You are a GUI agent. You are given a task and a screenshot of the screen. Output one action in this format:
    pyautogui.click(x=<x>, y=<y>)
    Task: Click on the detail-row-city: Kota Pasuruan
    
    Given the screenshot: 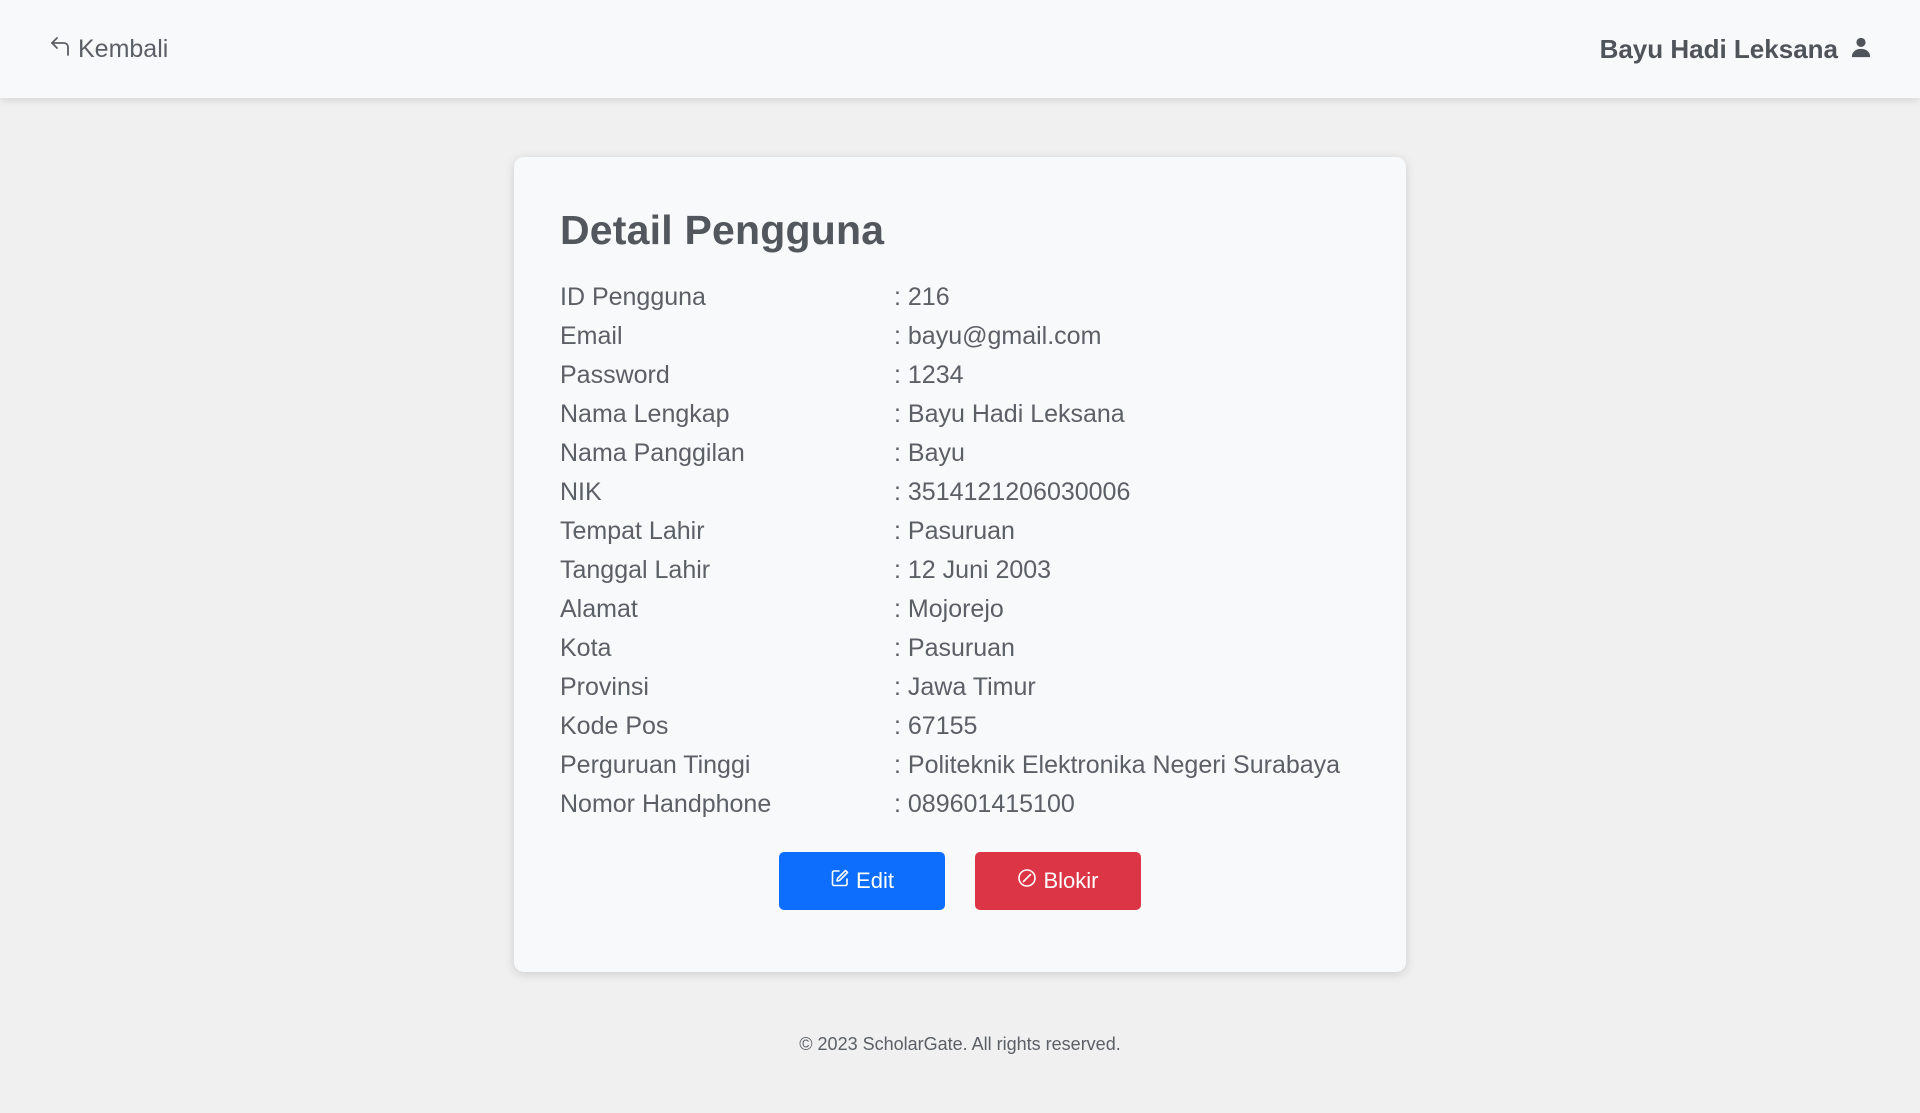 What is the action you would take?
    pyautogui.click(x=960, y=648)
    